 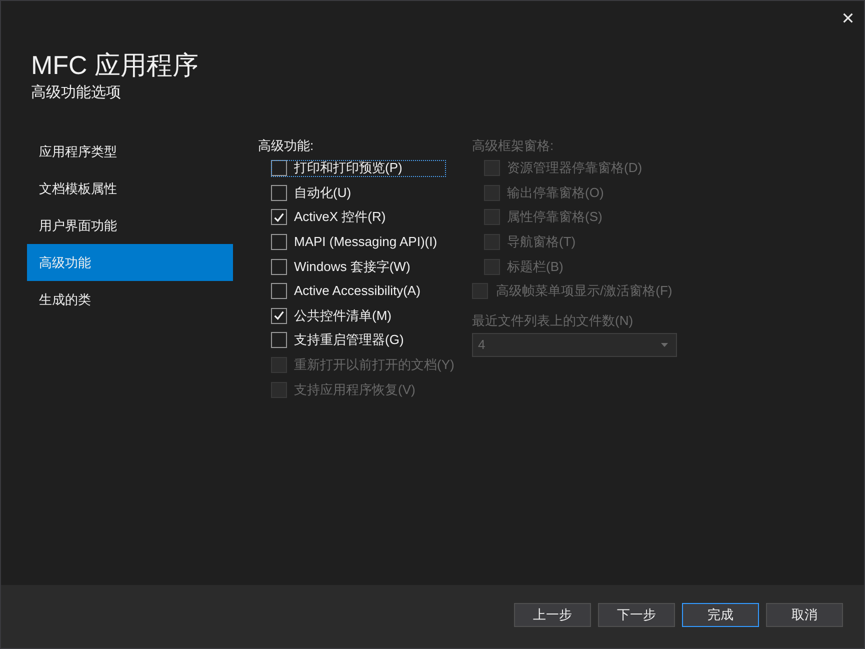 What do you see at coordinates (343, 316) in the screenshot?
I see `checkbox-label: 公共控件清单(M)` at bounding box center [343, 316].